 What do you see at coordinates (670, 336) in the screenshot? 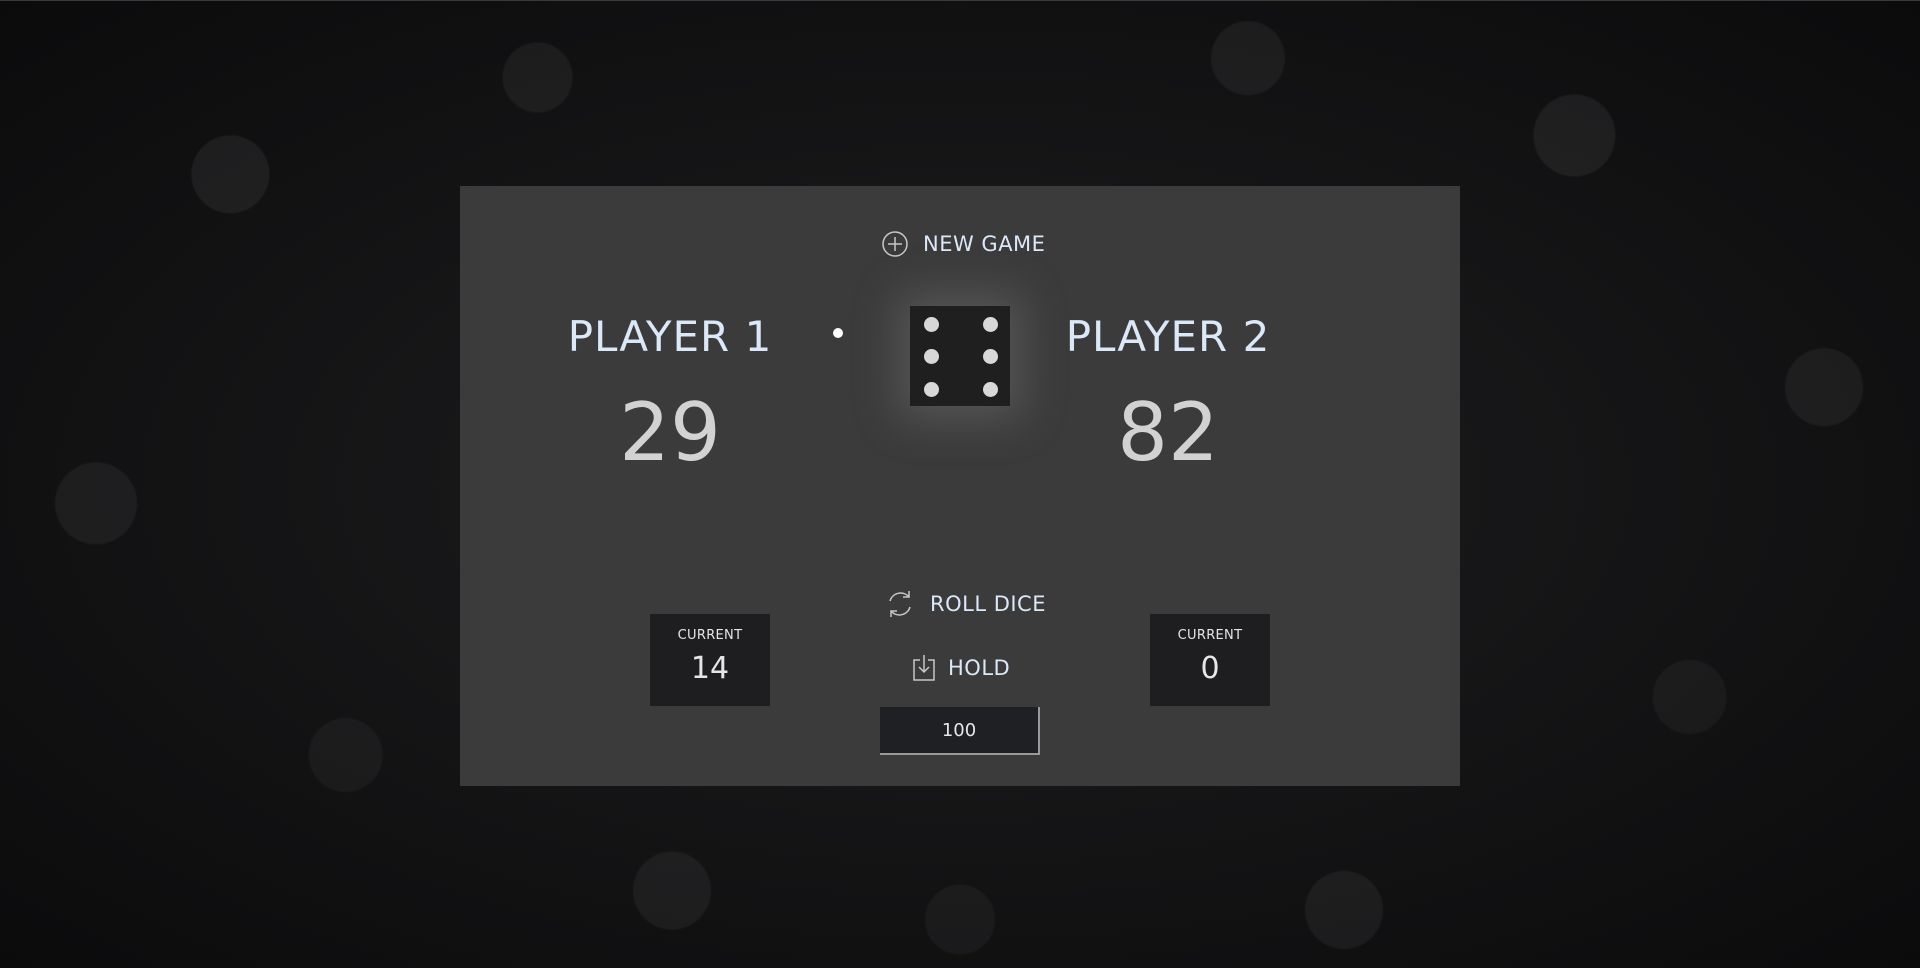
I see `player-1-name: PLAYER 1` at bounding box center [670, 336].